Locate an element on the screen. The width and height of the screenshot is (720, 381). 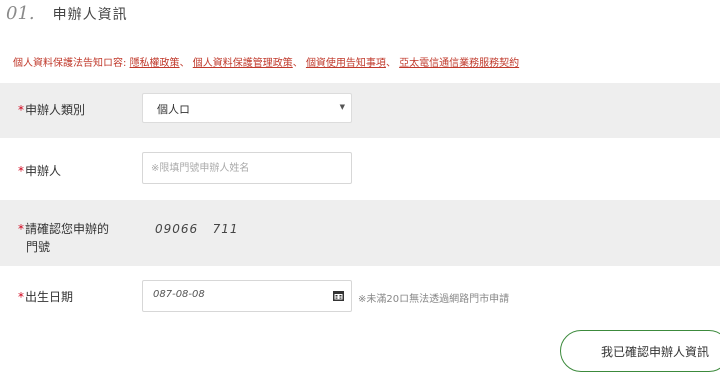
applicant-label-text: 申辦人 is located at coordinates (43, 171).